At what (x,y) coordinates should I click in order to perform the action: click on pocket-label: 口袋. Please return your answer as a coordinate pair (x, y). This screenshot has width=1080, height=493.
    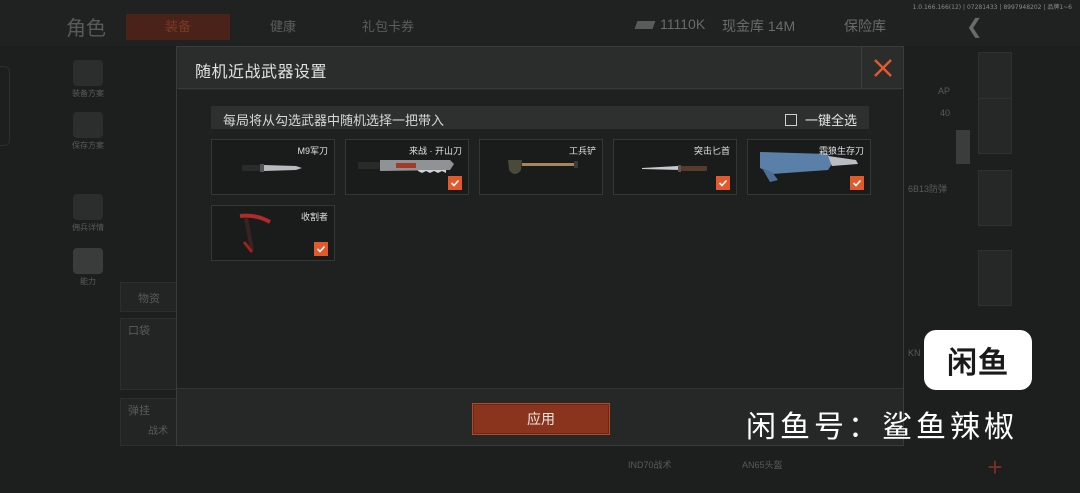
    Looking at the image, I should click on (139, 331).